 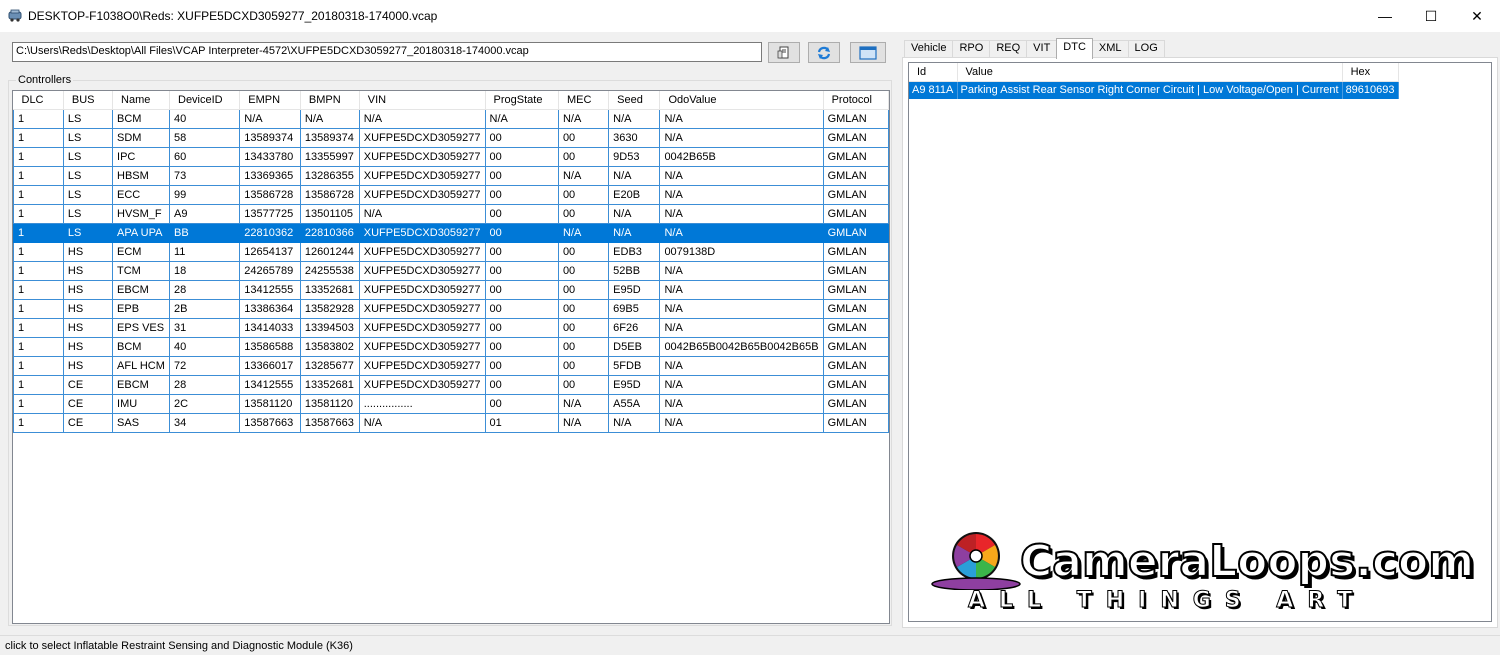 I want to click on tab-xml: XML, so click(x=1110, y=49).